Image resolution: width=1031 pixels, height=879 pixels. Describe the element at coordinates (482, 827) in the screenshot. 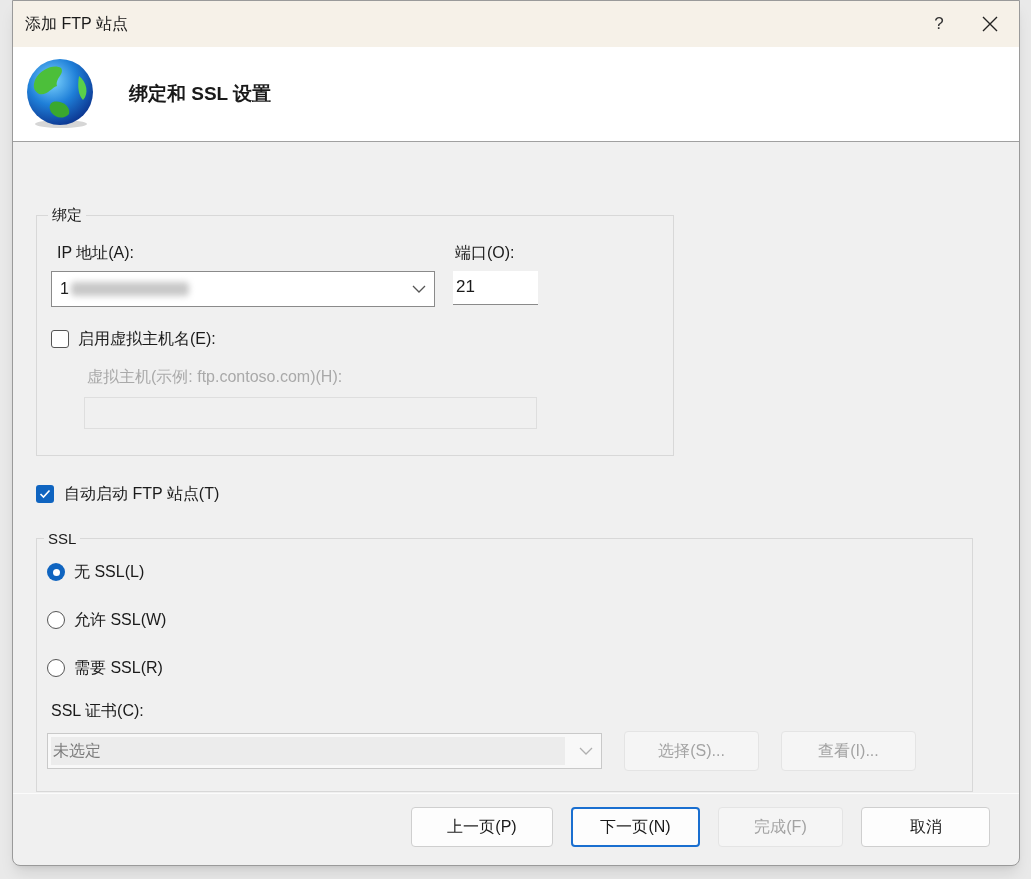

I see `dialog-button: 上一页(P)` at that location.